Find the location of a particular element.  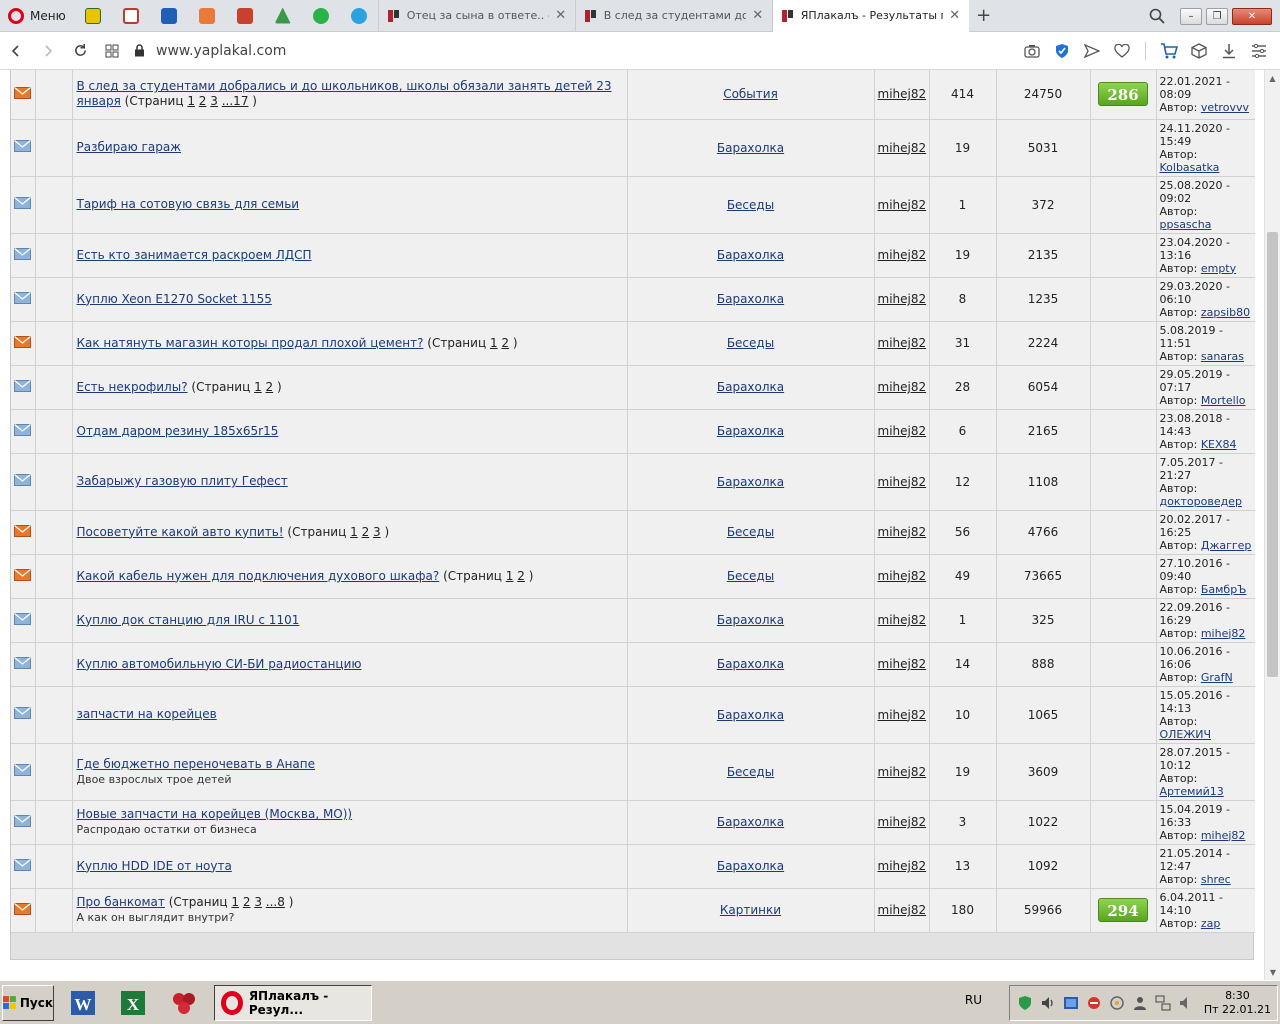

topic-title-link: Отдам даром резину 185х65r15 is located at coordinates (178, 431).